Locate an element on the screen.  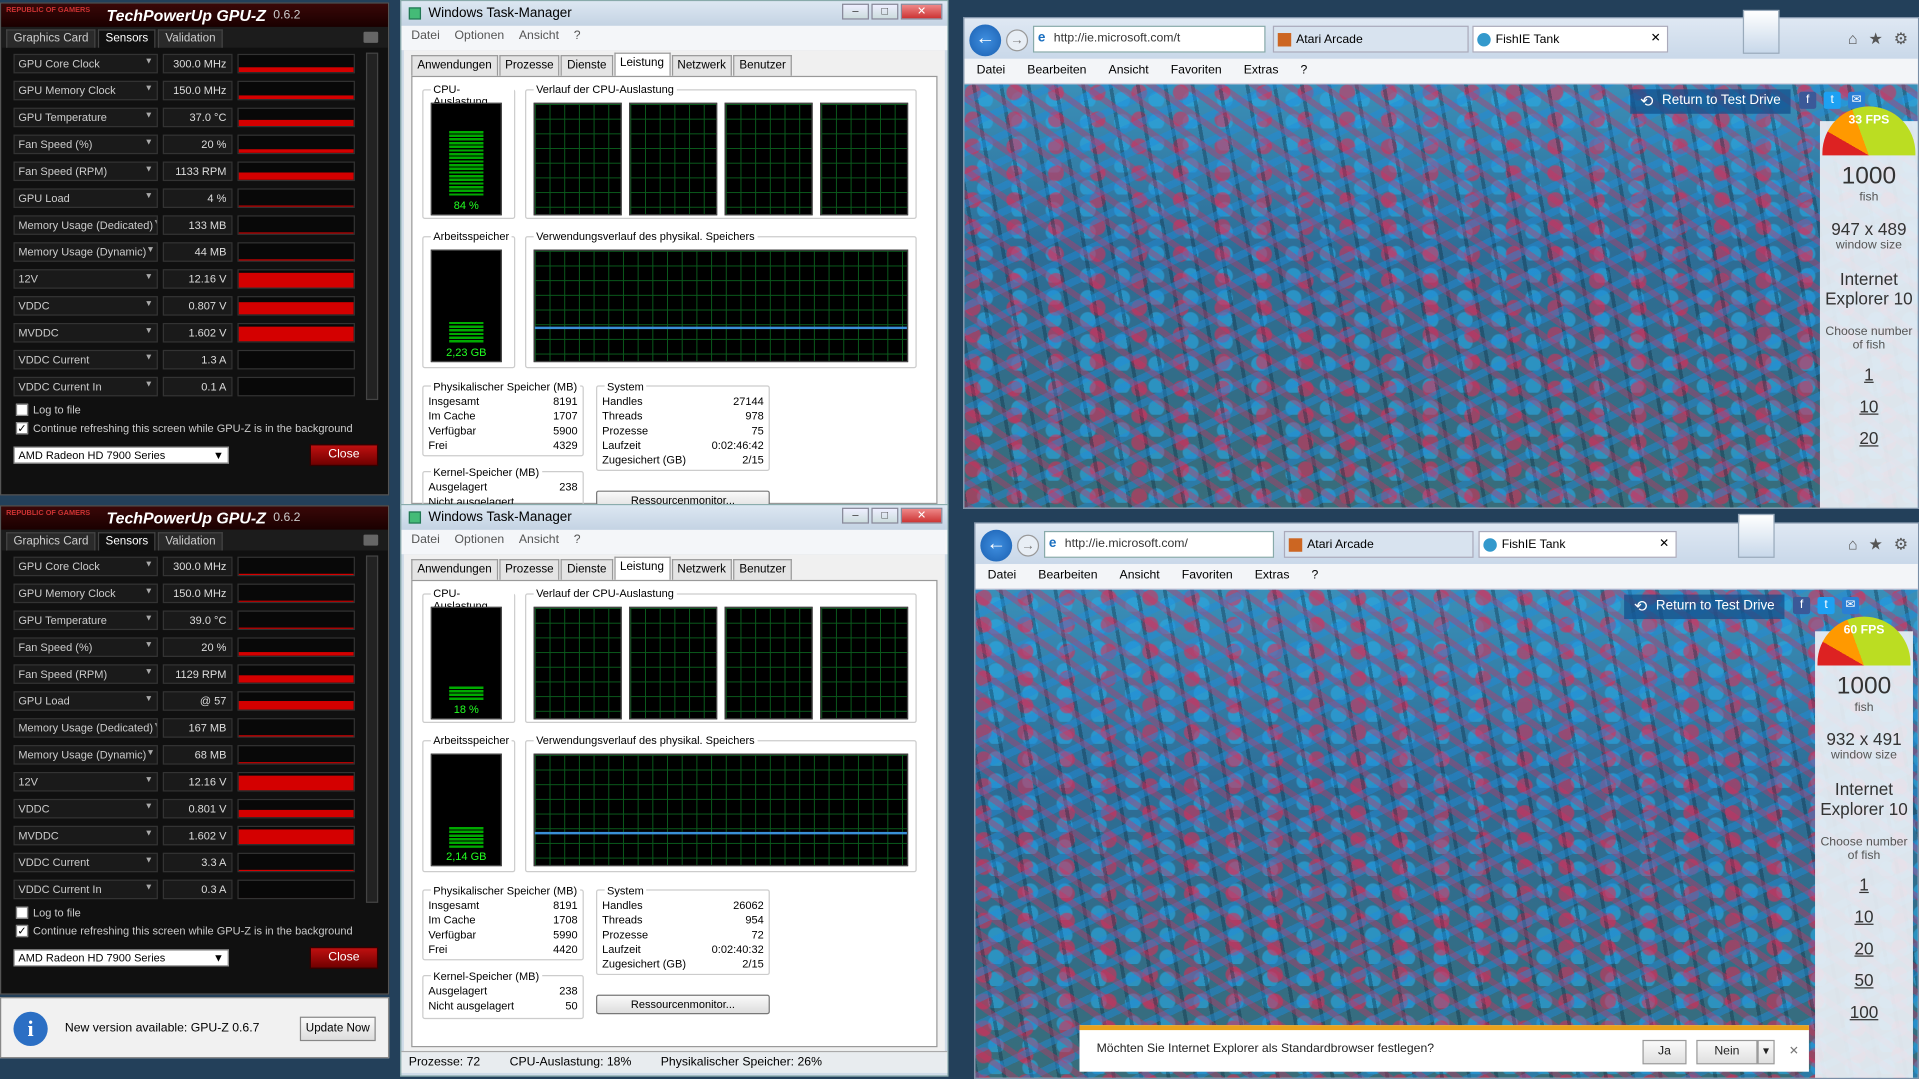
sensor-select: MVDDC ▼ is located at coordinates (85, 835).